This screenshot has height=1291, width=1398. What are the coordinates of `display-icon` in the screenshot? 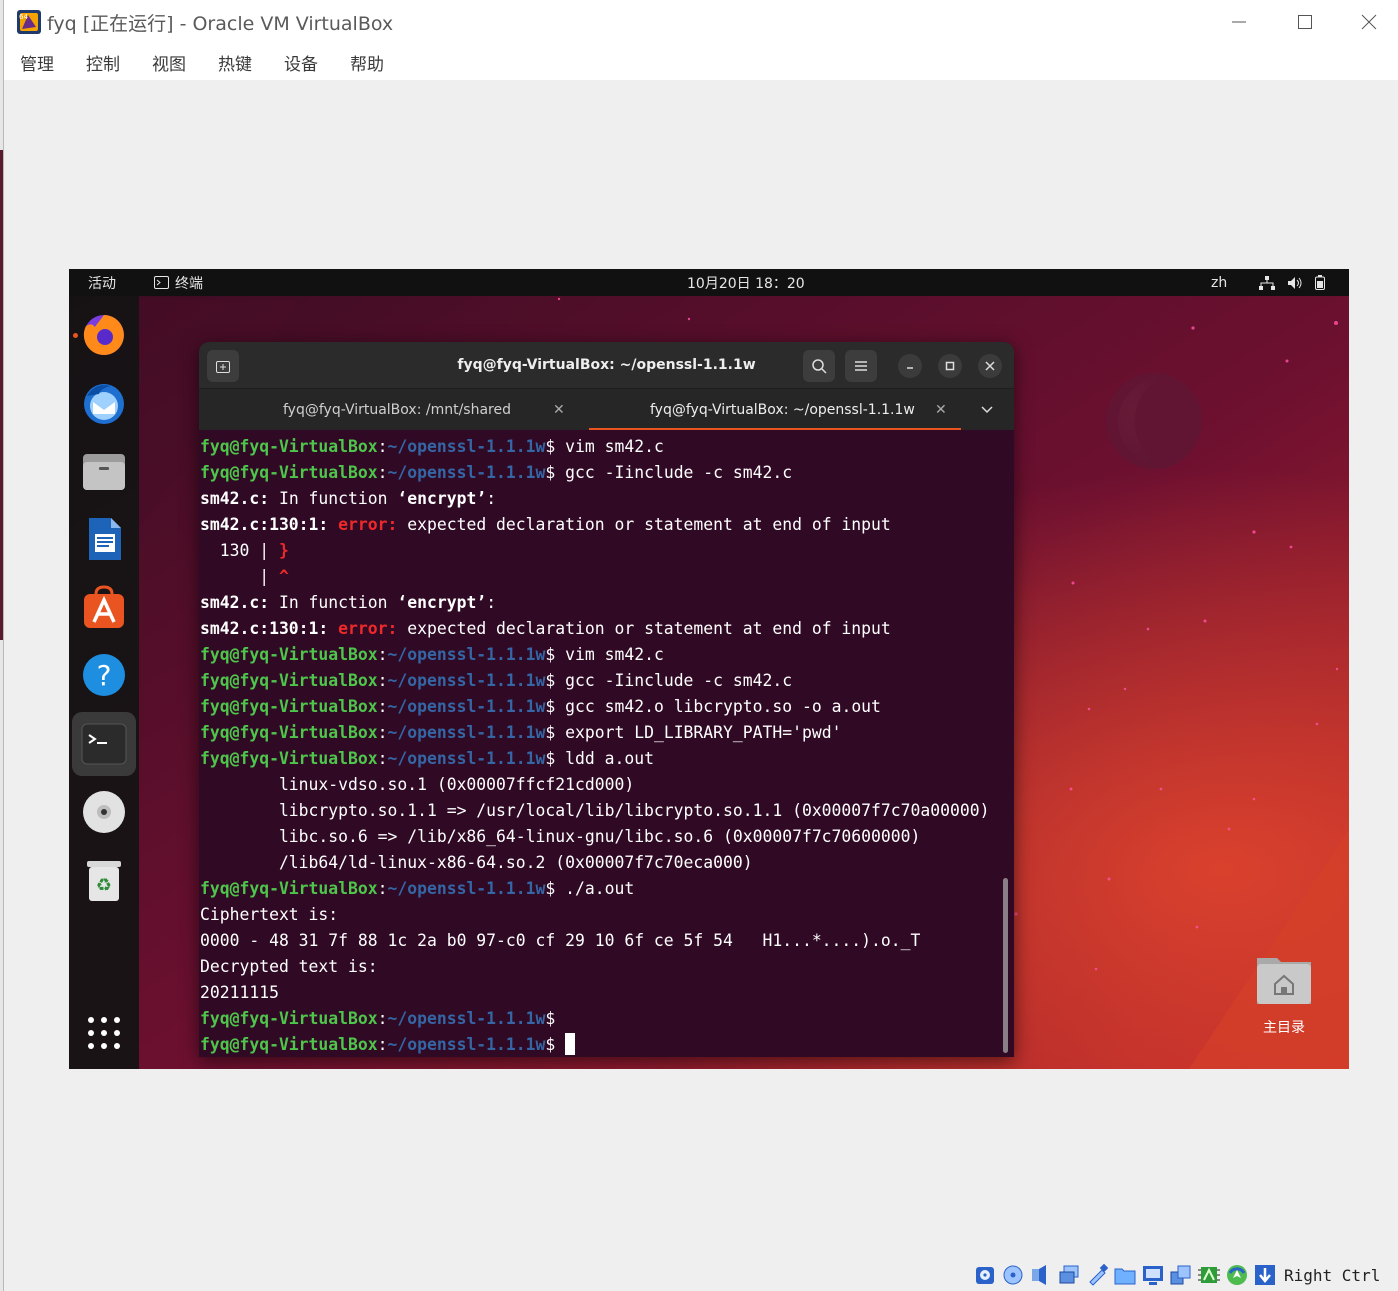 It's located at (1153, 1275).